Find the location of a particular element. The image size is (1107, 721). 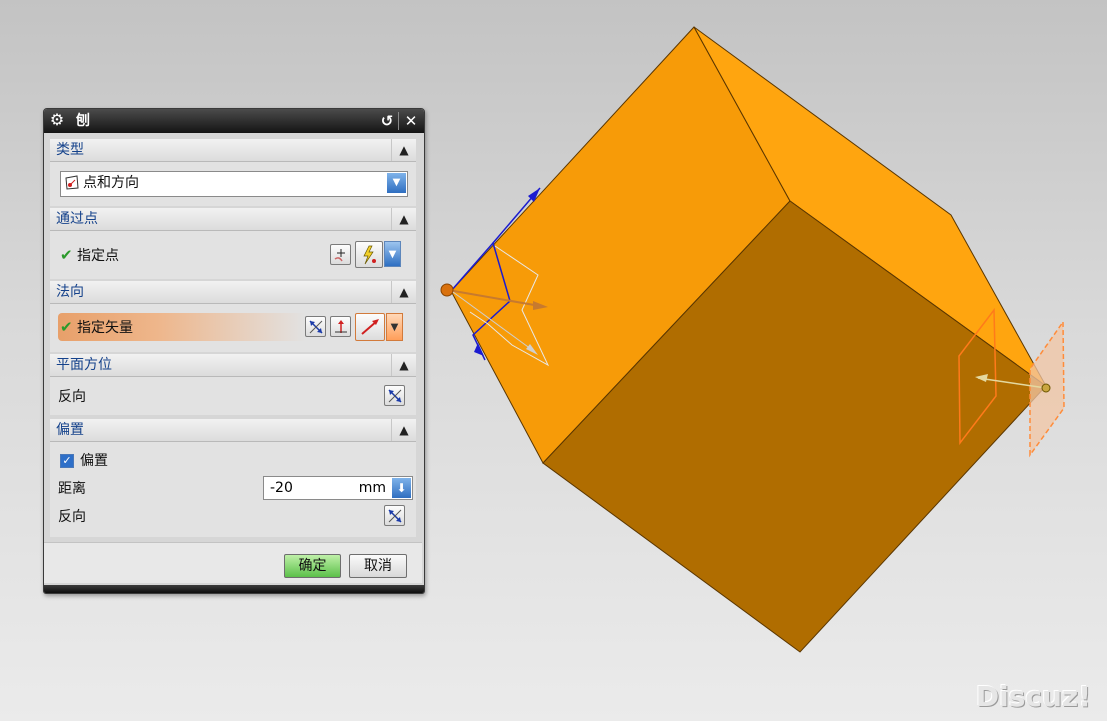

inferred-point-button is located at coordinates (369, 254).